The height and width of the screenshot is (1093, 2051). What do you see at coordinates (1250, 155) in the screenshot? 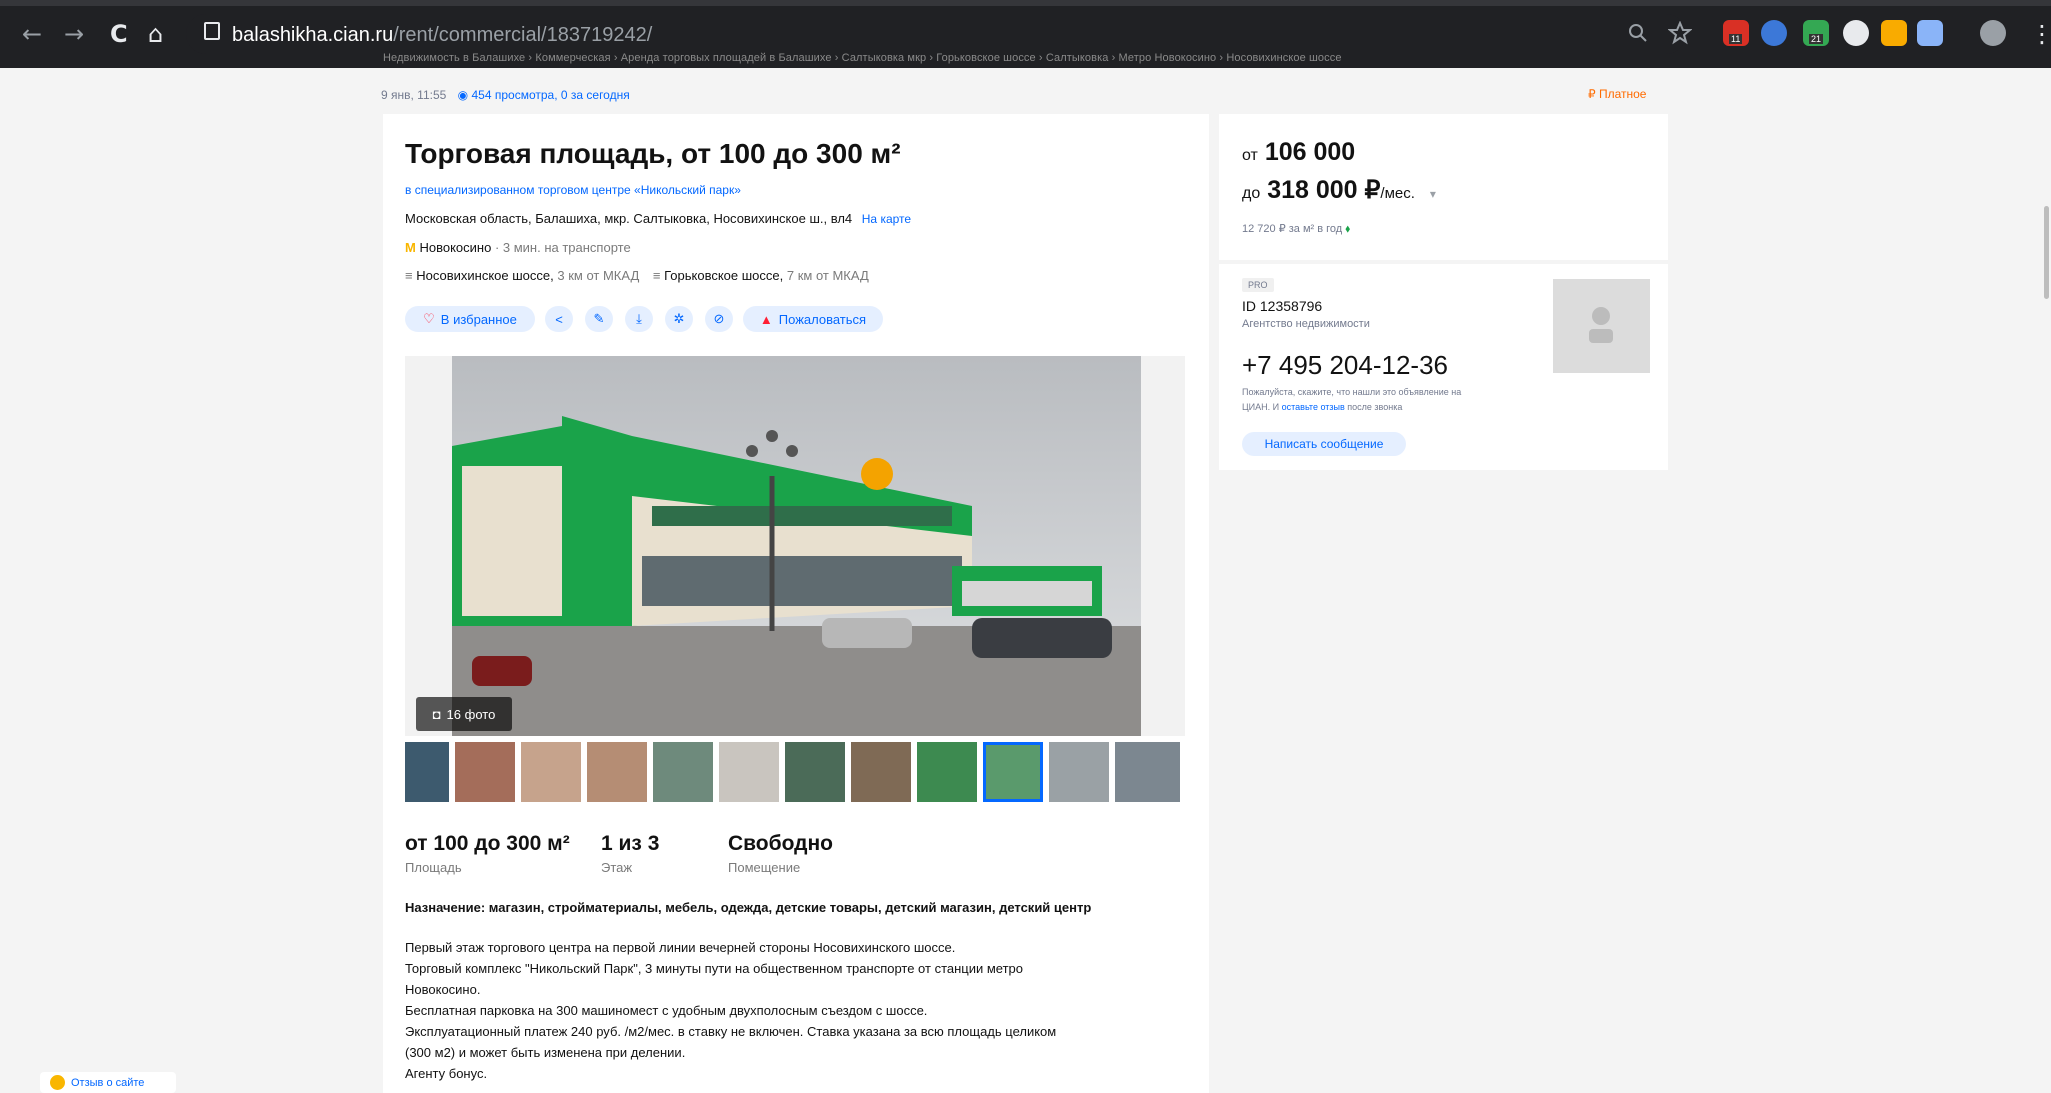
I see `price-from-prefix: от` at bounding box center [1250, 155].